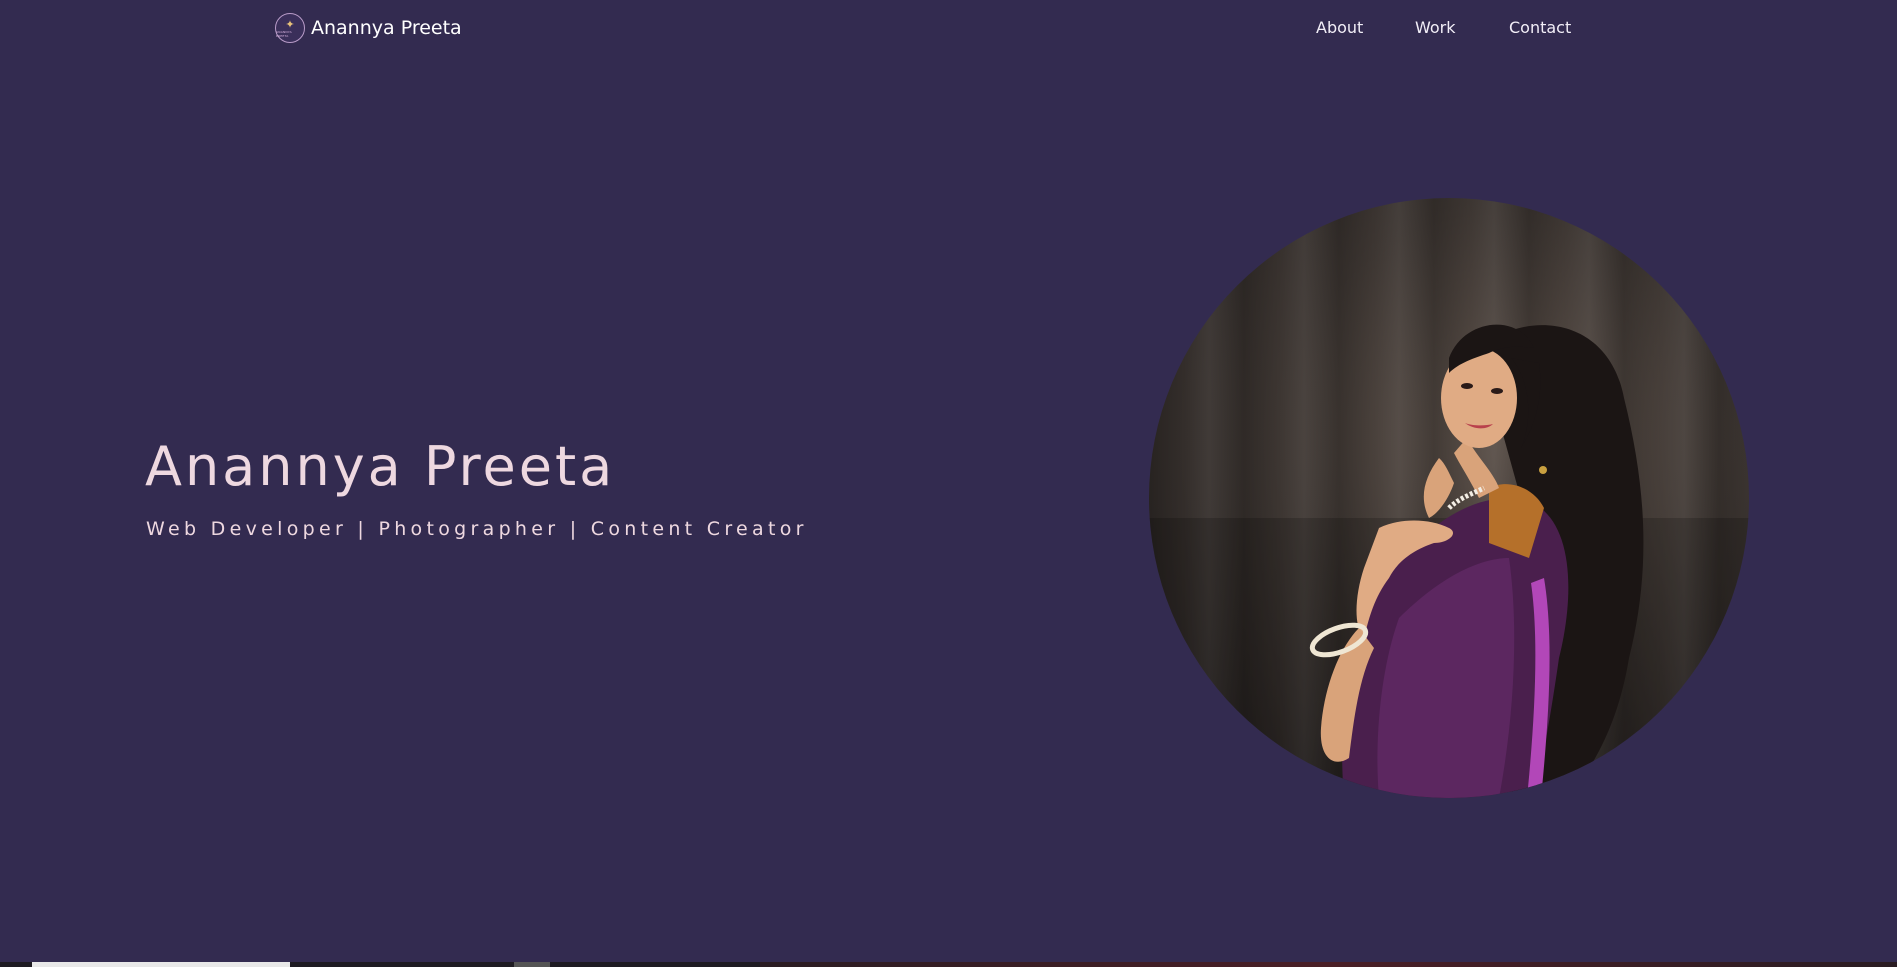 The height and width of the screenshot is (967, 1897). I want to click on bottom-strip, so click(948, 964).